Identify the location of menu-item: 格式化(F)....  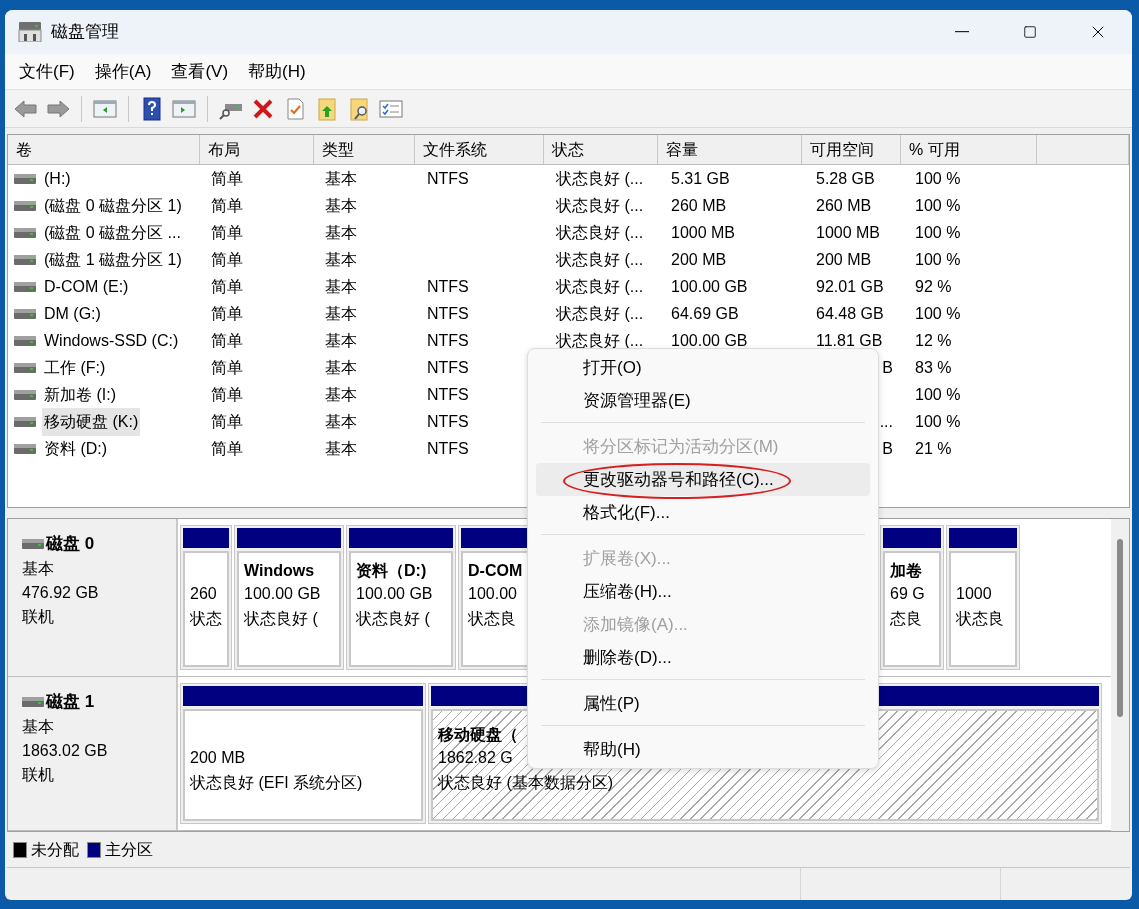
(703, 512).